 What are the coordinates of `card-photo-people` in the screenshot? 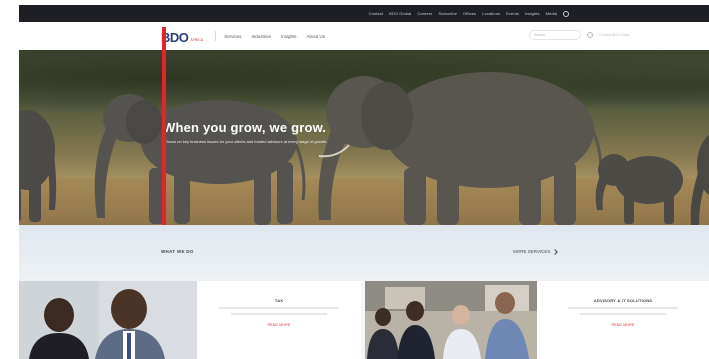 It's located at (108, 320).